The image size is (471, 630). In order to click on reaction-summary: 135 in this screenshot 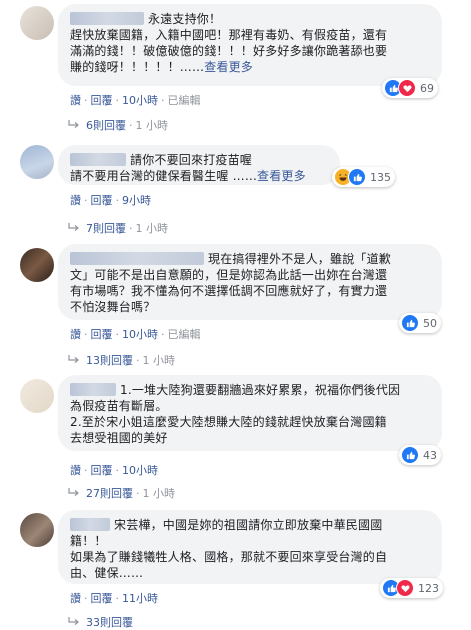, I will do `click(363, 177)`.